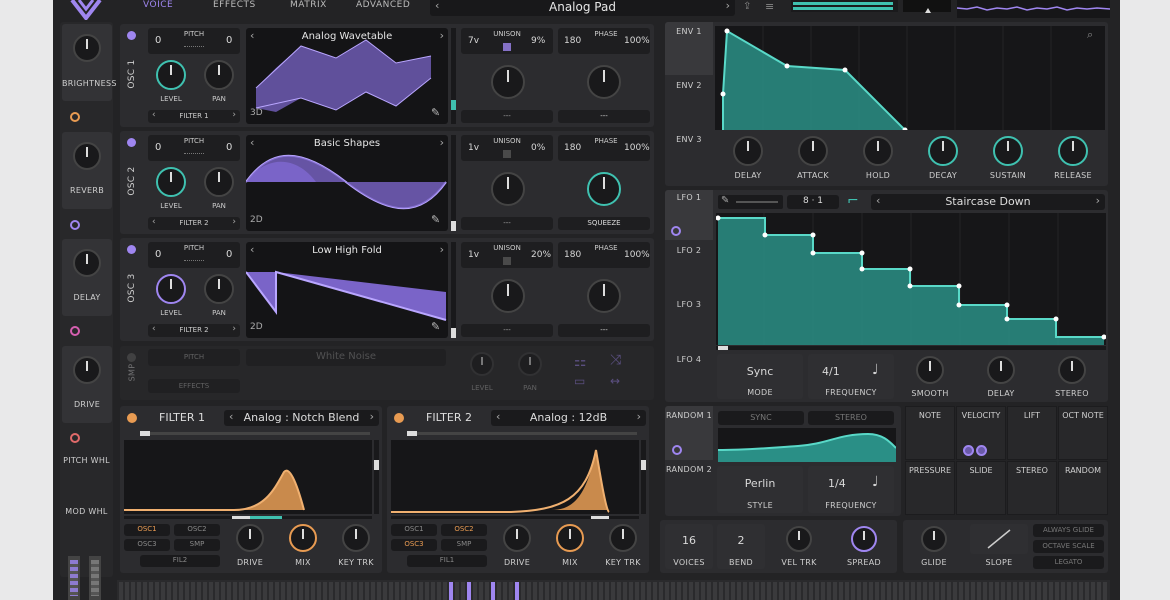 The width and height of the screenshot is (1170, 600). I want to click on spread-knob, so click(864, 539).